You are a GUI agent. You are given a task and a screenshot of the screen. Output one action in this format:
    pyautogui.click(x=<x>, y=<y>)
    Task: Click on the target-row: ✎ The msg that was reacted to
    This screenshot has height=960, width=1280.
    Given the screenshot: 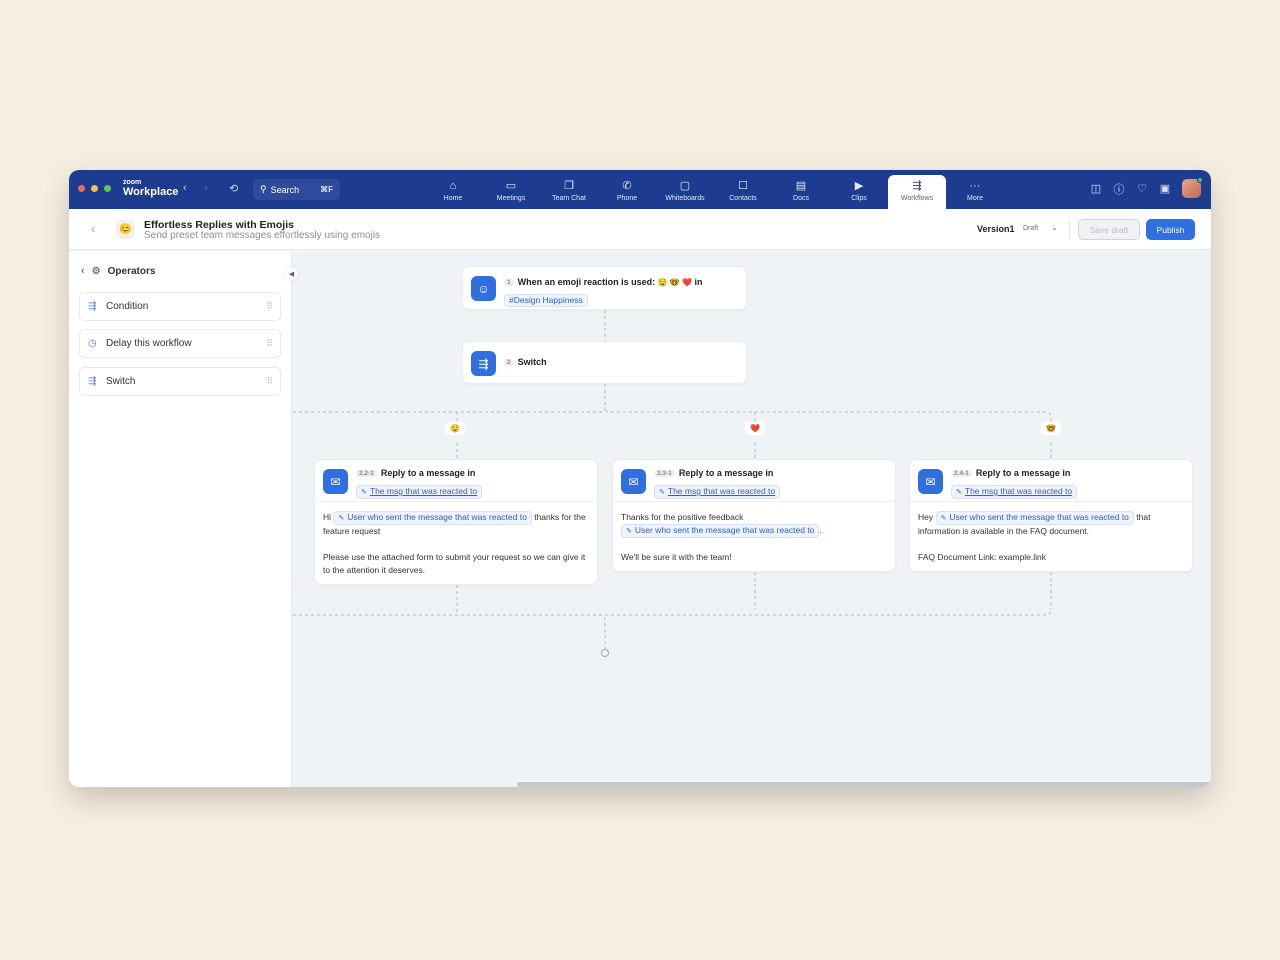 What is the action you would take?
    pyautogui.click(x=717, y=490)
    